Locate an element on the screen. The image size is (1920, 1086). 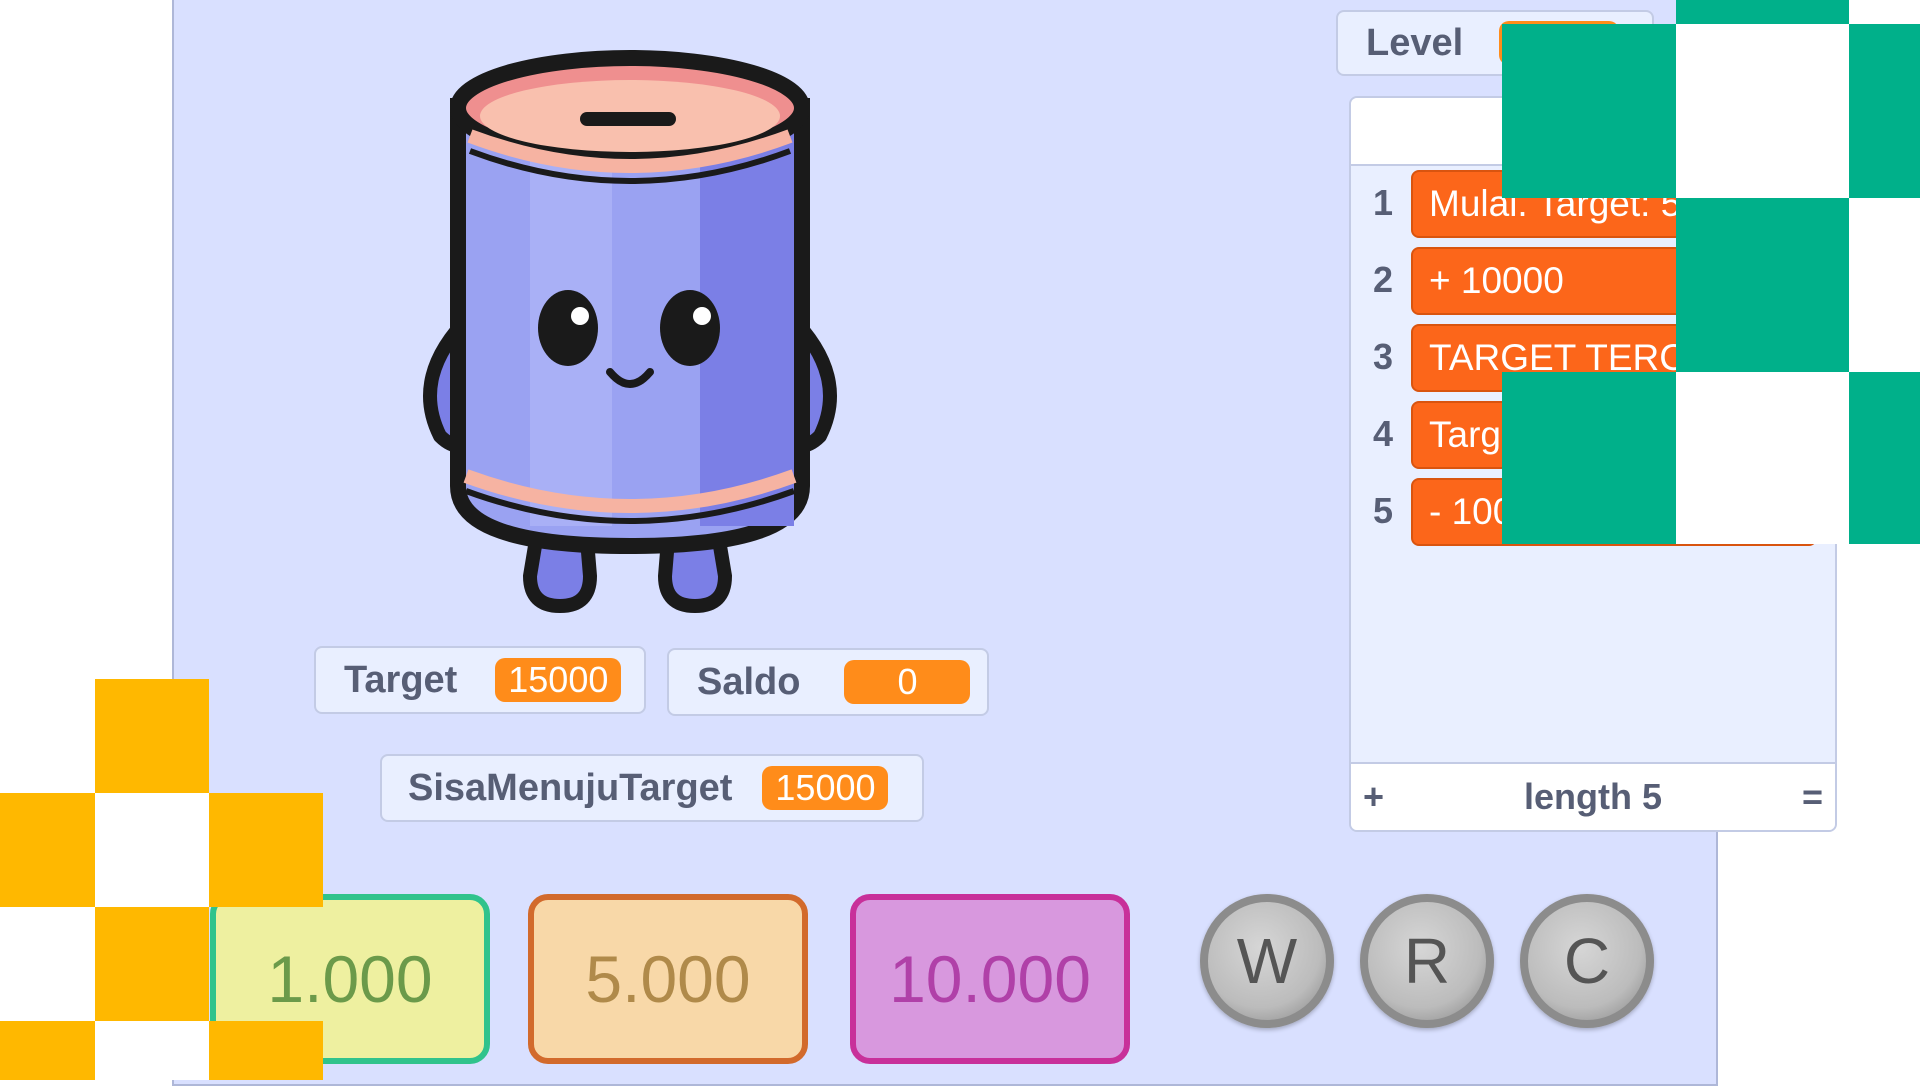
history-list-title: Riwayat is located at coordinates (1593, 132).